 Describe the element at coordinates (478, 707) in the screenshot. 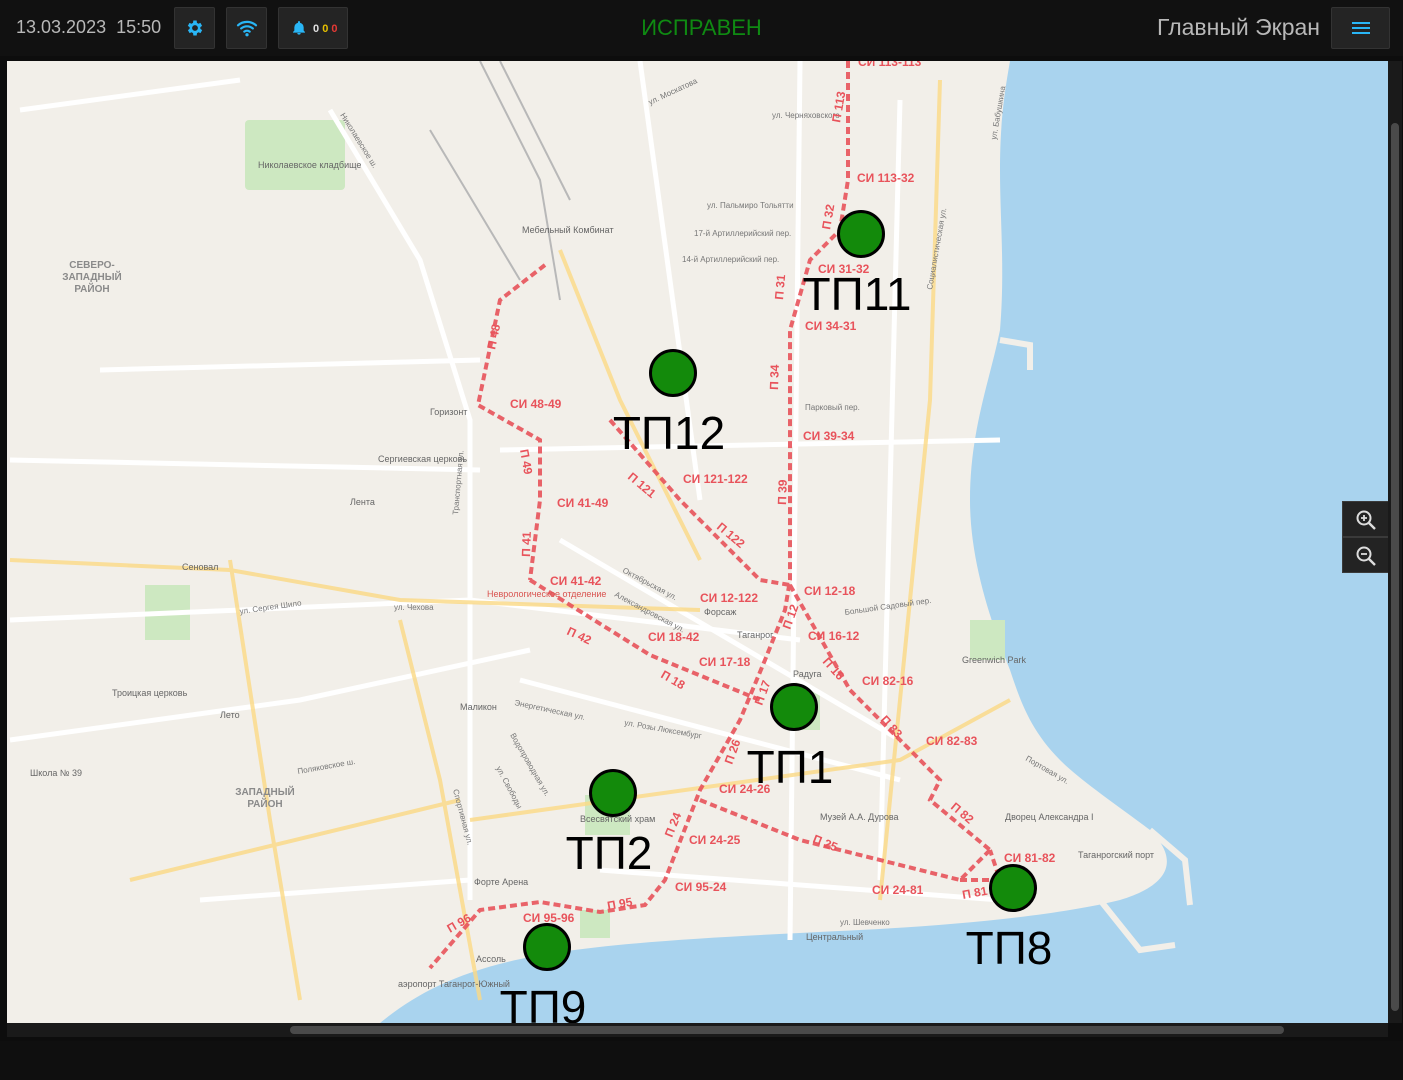

I see `place-label: Маликон` at that location.